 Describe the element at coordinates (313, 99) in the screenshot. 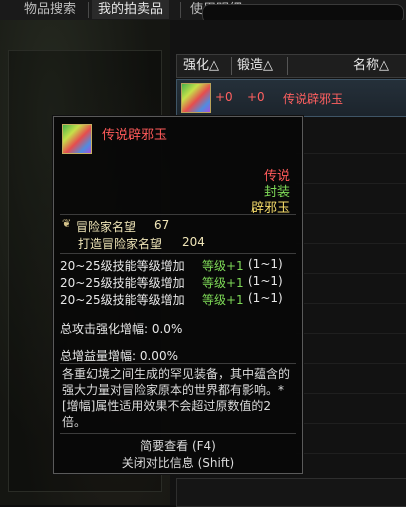

I see `listing-name: 传说辟邪玉` at that location.